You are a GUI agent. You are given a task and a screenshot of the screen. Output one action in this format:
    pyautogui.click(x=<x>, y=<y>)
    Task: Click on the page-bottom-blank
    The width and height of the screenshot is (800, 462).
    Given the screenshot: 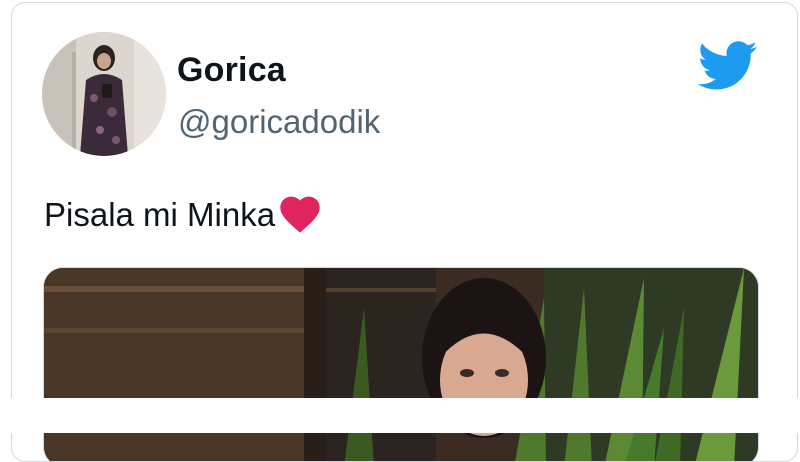 What is the action you would take?
    pyautogui.click(x=400, y=415)
    